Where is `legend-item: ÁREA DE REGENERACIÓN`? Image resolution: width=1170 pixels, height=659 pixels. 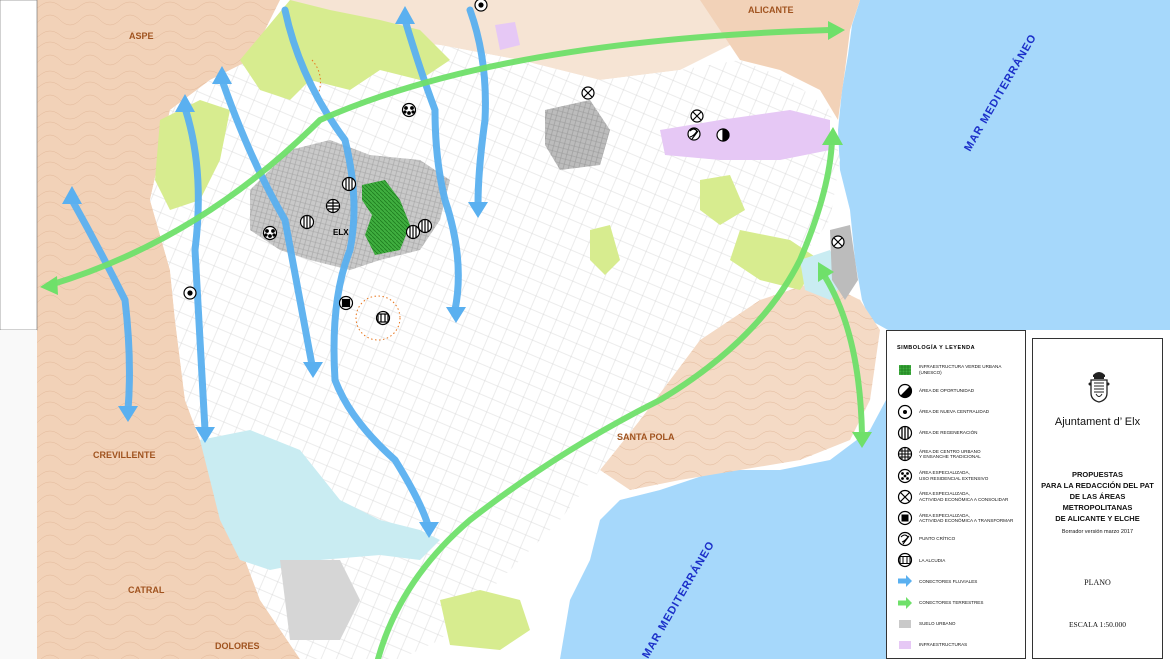 legend-item: ÁREA DE REGENERACIÓN is located at coordinates (958, 433).